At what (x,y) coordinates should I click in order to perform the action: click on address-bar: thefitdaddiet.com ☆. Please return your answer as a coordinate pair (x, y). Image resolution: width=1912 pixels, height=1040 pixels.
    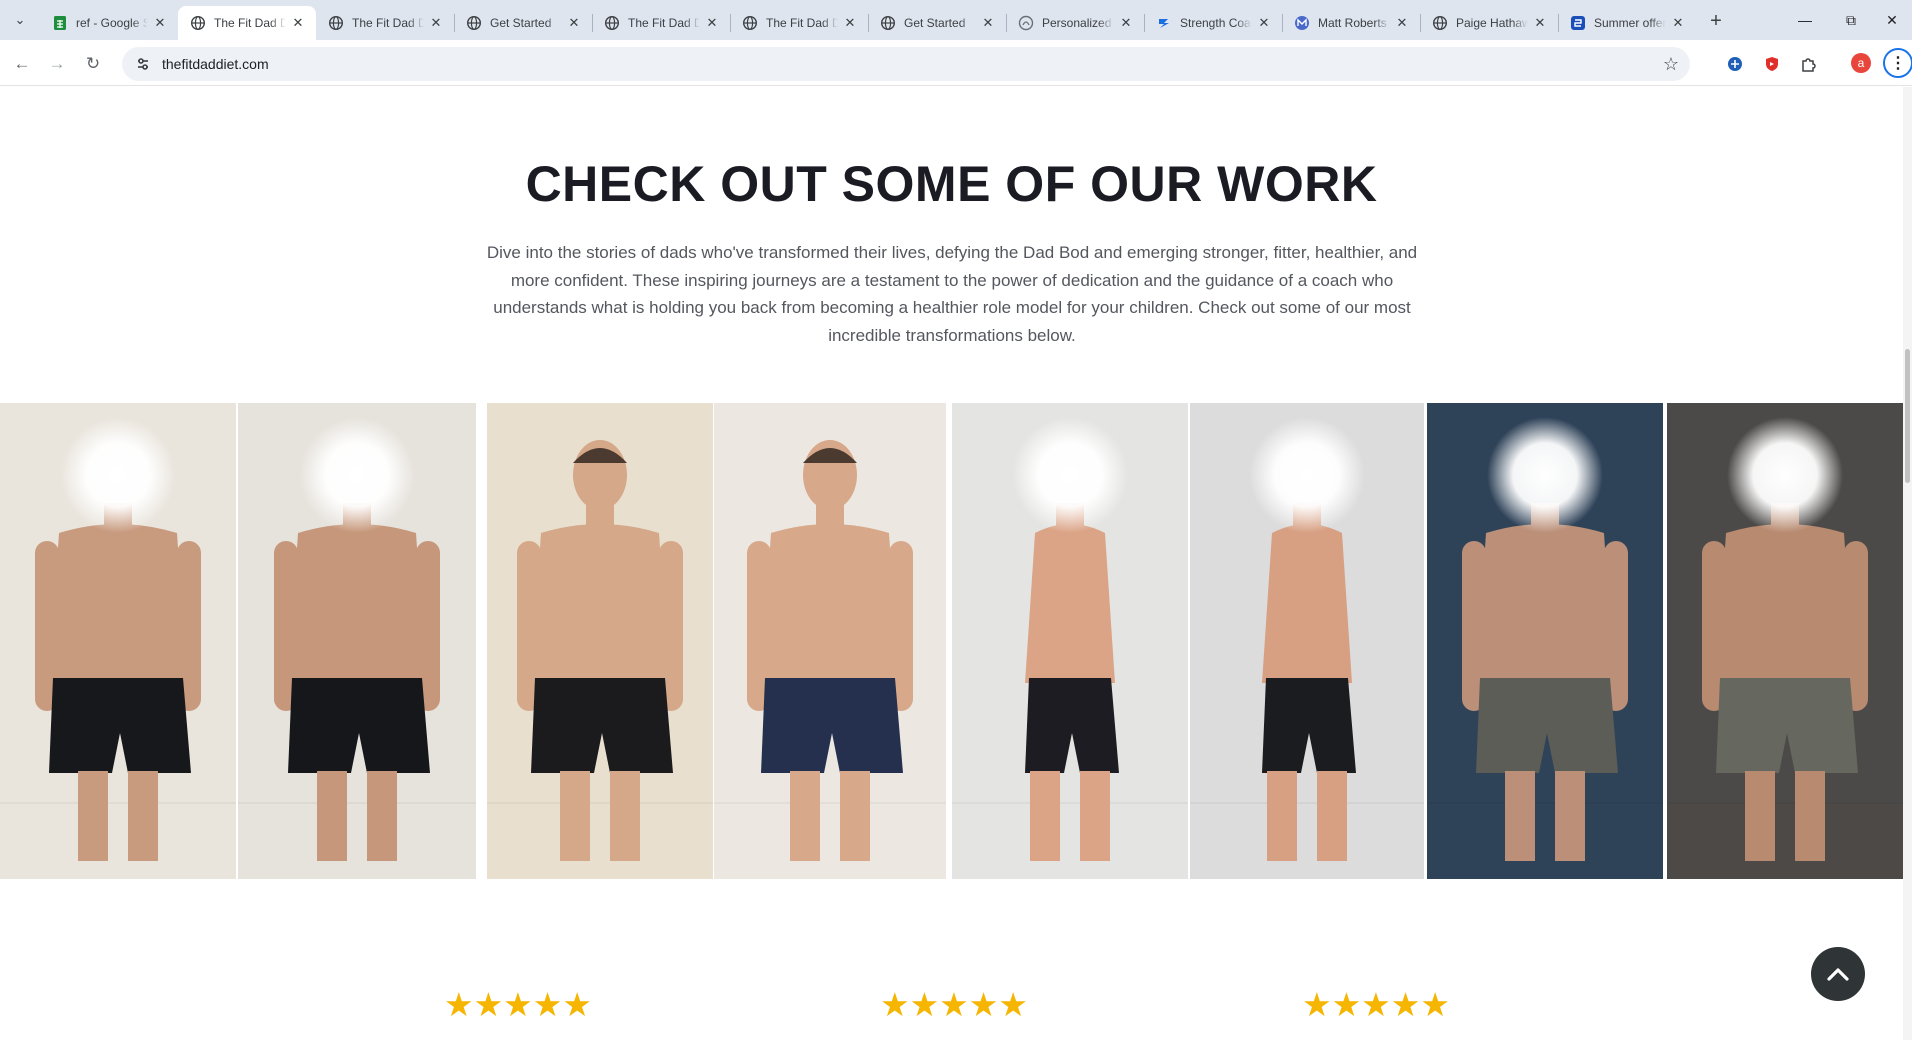
    Looking at the image, I should click on (906, 64).